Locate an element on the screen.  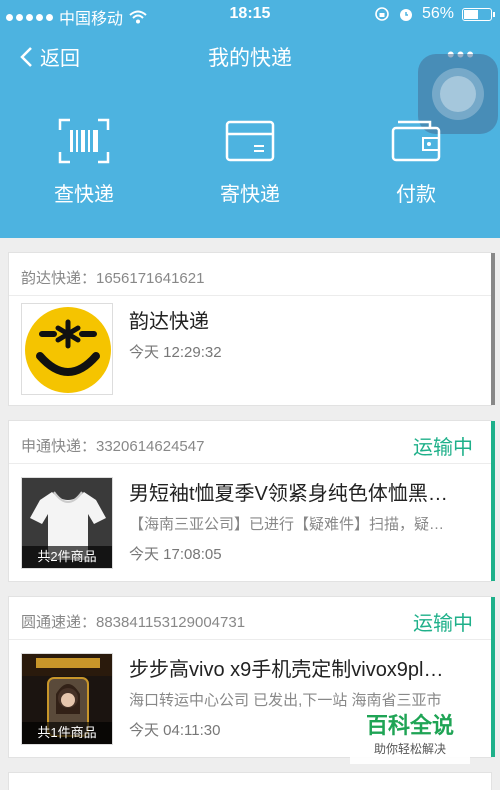
query-express-button: 查快递 is located at coordinates (84, 162).